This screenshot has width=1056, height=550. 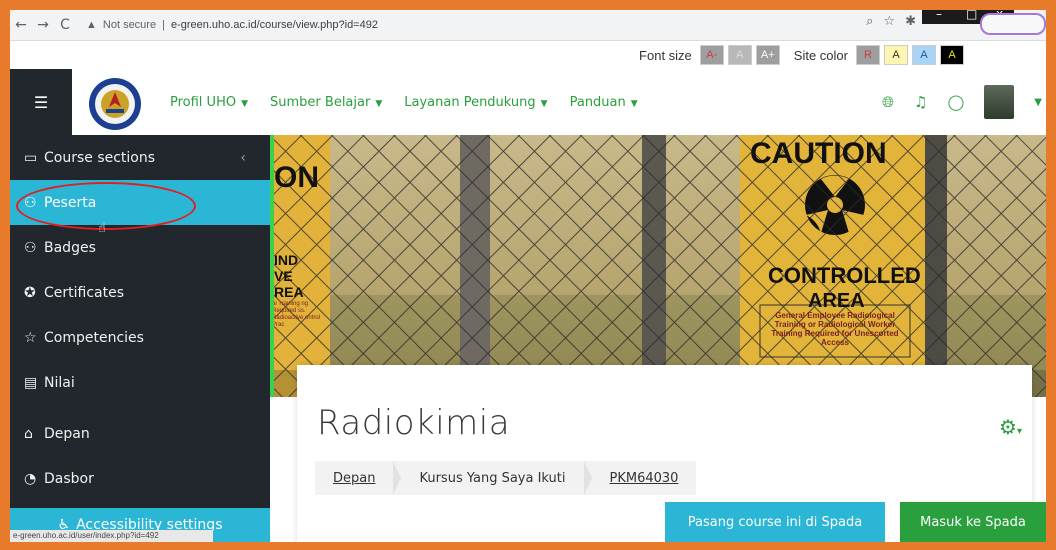 What do you see at coordinates (354, 478) in the screenshot?
I see `breadcrumb-depan: Depan` at bounding box center [354, 478].